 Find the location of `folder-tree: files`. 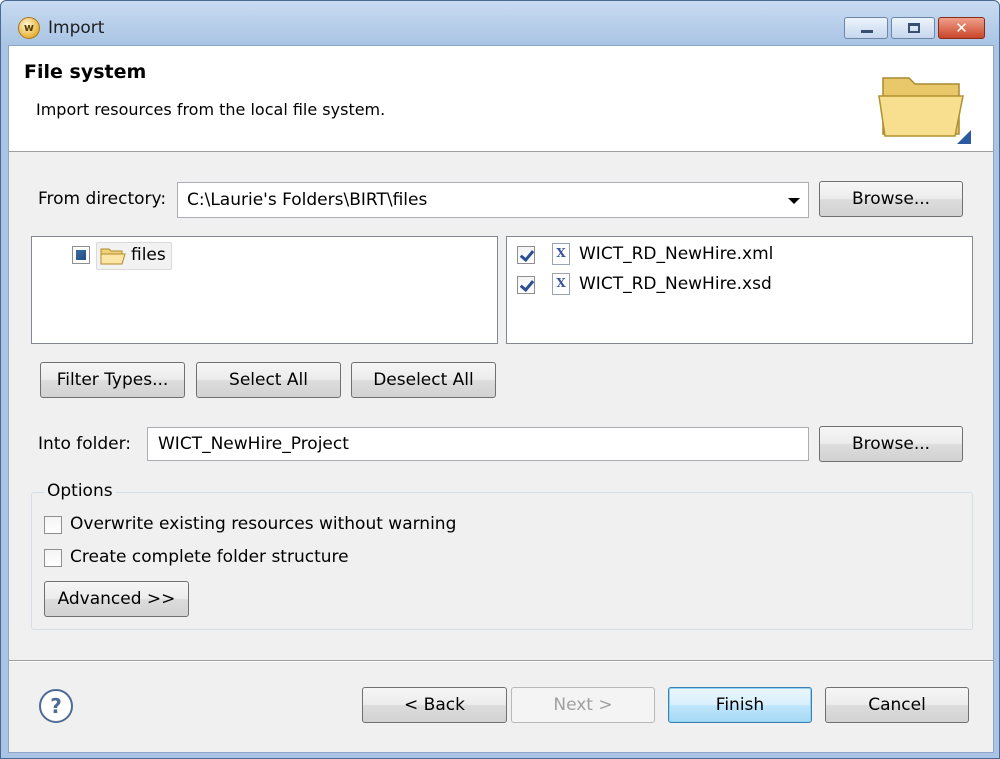

folder-tree: files is located at coordinates (264, 290).